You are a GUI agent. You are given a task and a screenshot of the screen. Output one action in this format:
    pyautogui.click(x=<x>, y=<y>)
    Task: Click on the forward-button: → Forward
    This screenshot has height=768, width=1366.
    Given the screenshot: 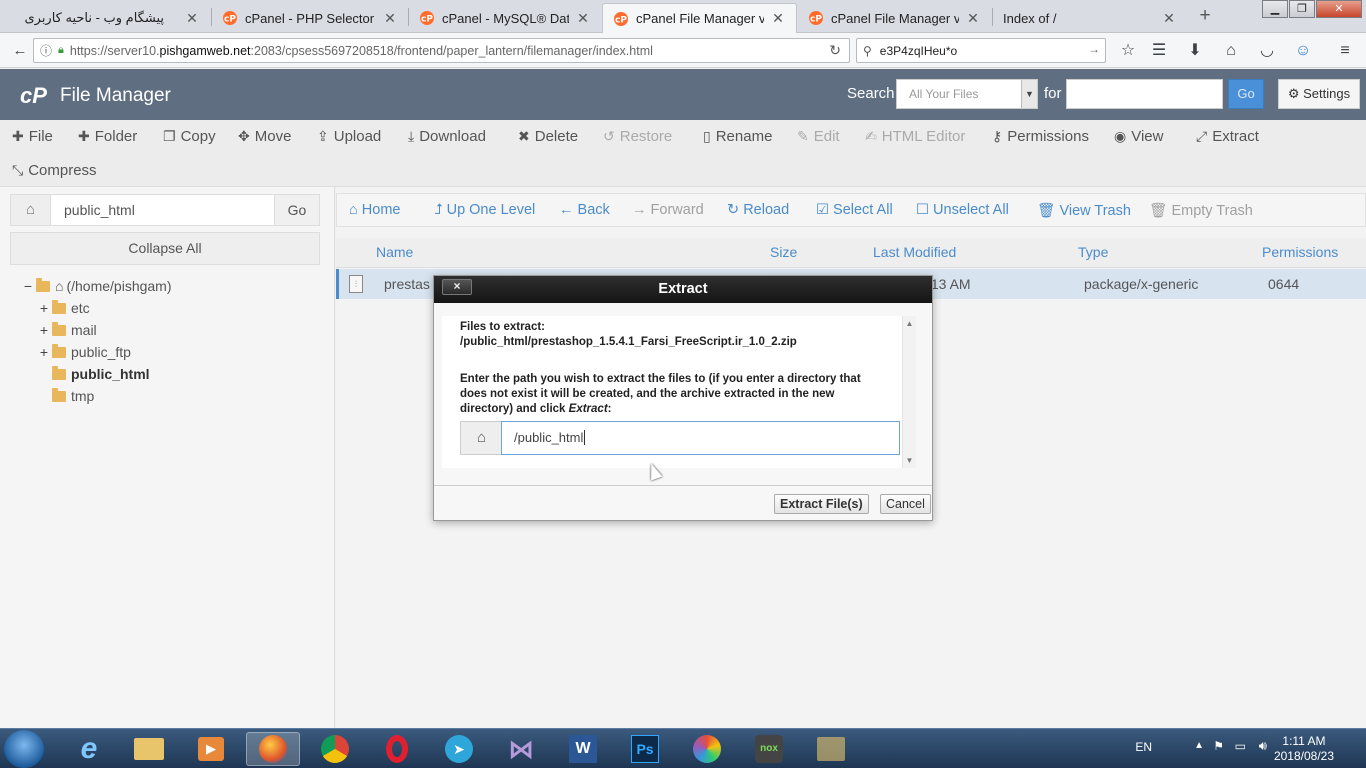 What is the action you would take?
    pyautogui.click(x=668, y=210)
    